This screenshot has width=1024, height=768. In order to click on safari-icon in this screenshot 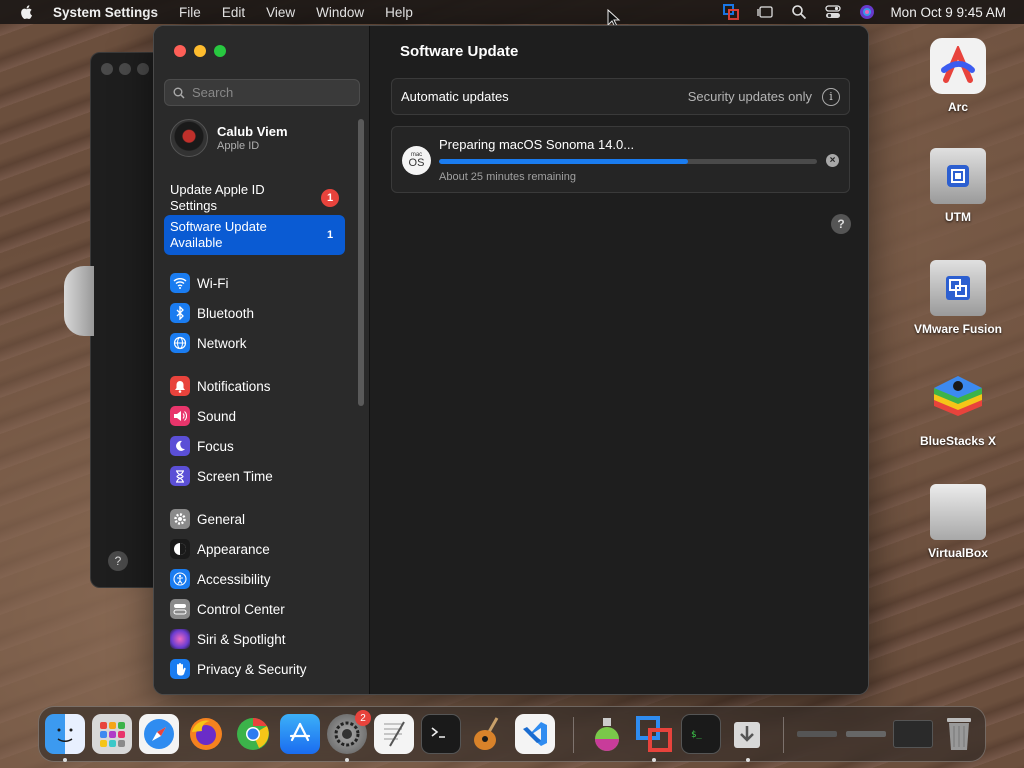, I will do `click(159, 734)`.